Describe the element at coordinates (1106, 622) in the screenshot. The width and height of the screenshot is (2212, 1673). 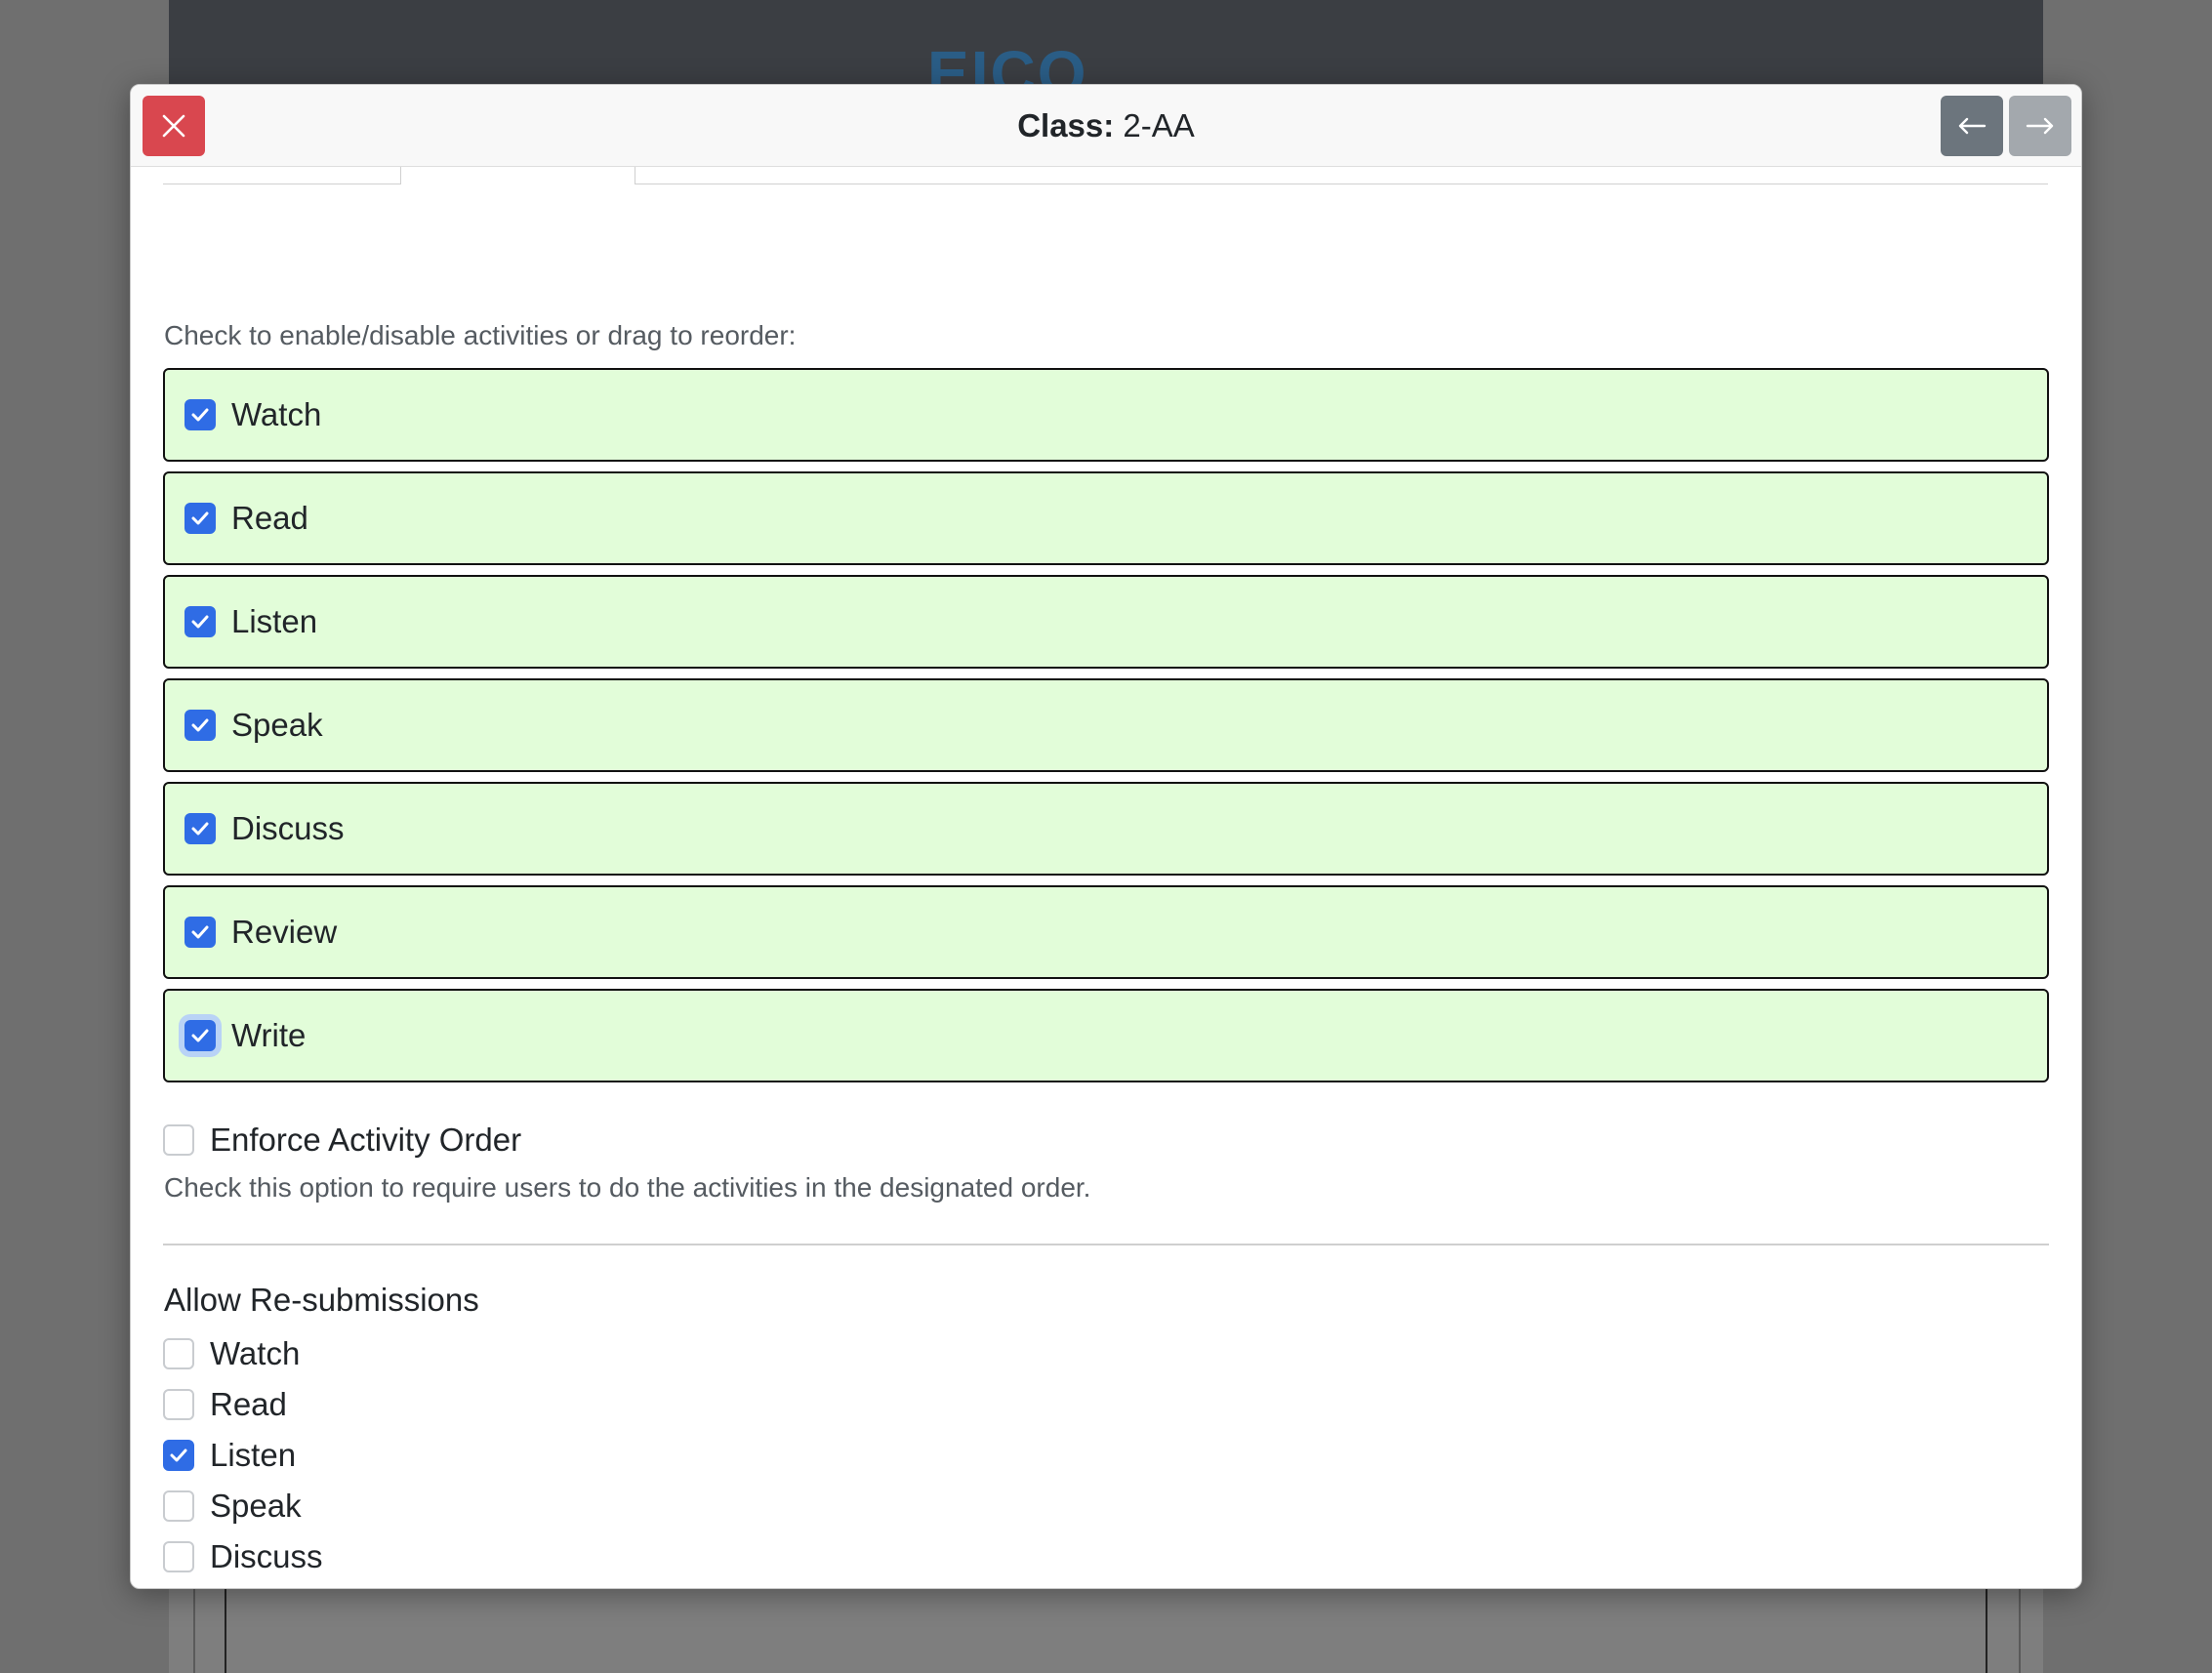
I see `activity-item: Listen` at that location.